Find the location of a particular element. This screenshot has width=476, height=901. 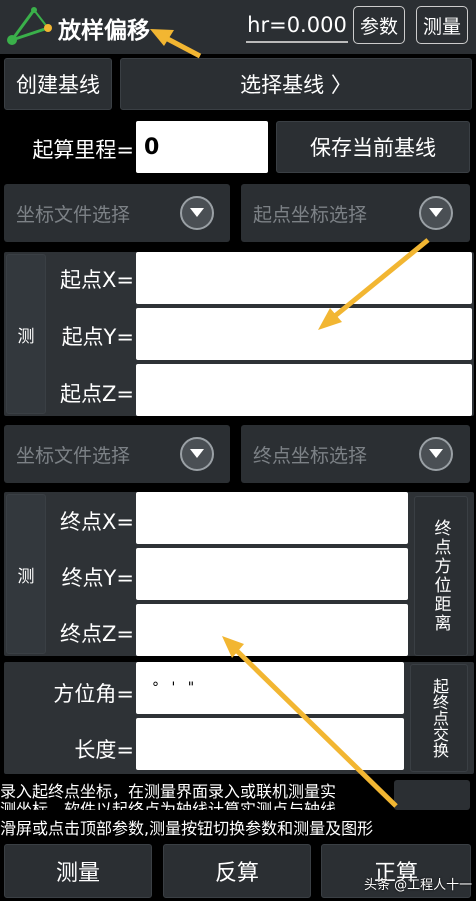

arrow-to-start-inputs is located at coordinates (374, 284).